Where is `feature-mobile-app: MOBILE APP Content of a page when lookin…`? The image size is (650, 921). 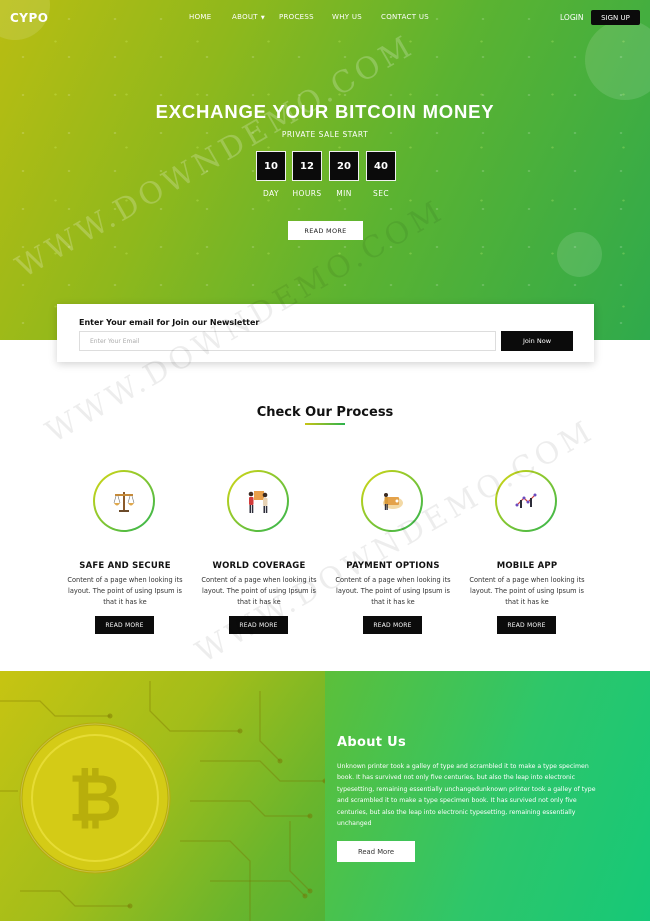 feature-mobile-app: MOBILE APP Content of a page when lookin… is located at coordinates (527, 551).